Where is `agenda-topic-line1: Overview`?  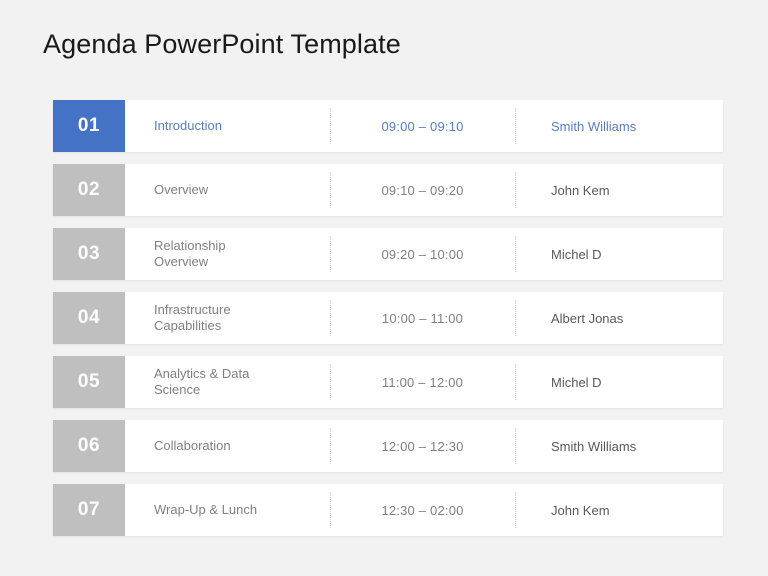
agenda-topic-line1: Overview is located at coordinates (181, 189).